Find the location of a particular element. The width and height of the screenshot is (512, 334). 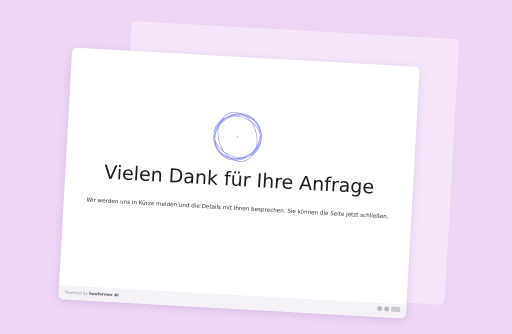

info-icon is located at coordinates (380, 308).